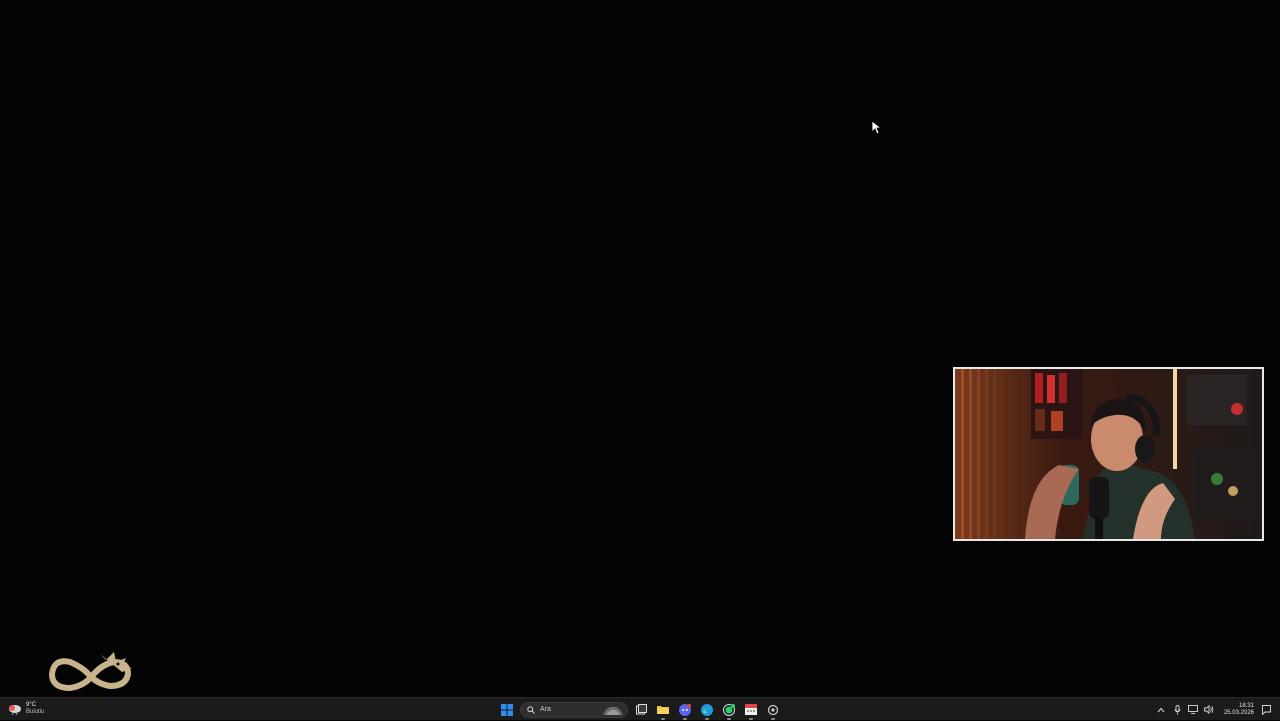  I want to click on edge-button, so click(707, 710).